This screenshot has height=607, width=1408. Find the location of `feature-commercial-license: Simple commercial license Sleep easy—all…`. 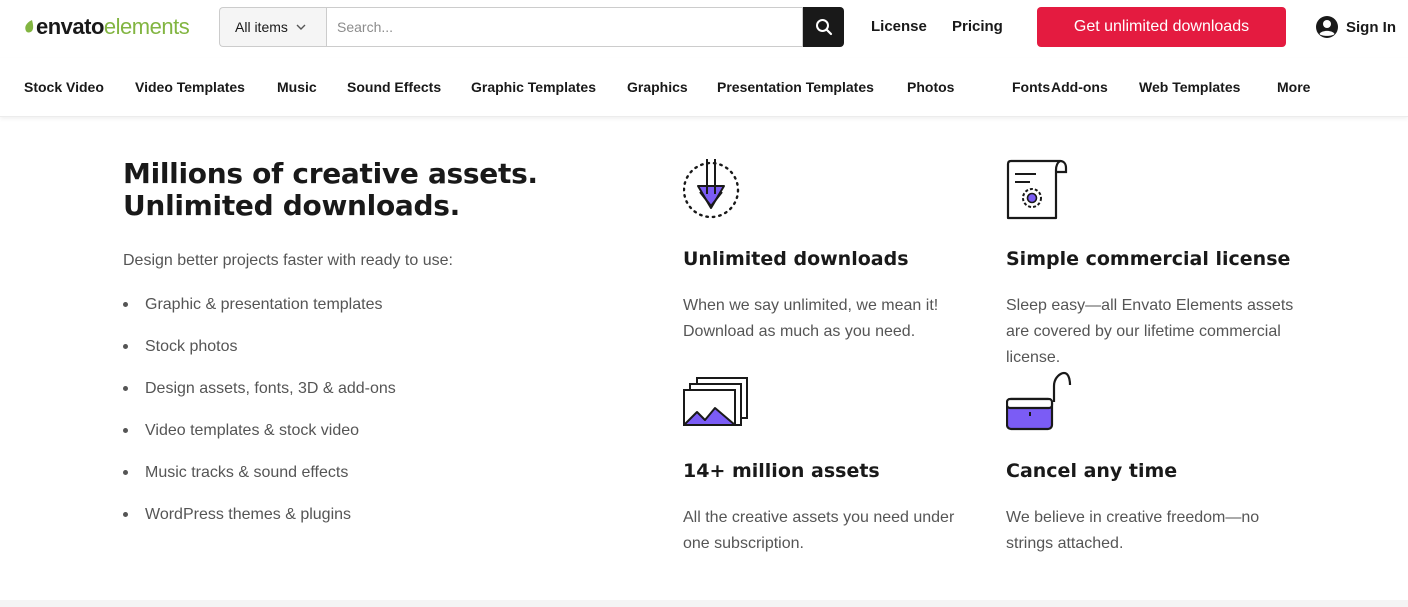

feature-commercial-license: Simple commercial license Sleep easy—all… is located at coordinates (1156, 262).